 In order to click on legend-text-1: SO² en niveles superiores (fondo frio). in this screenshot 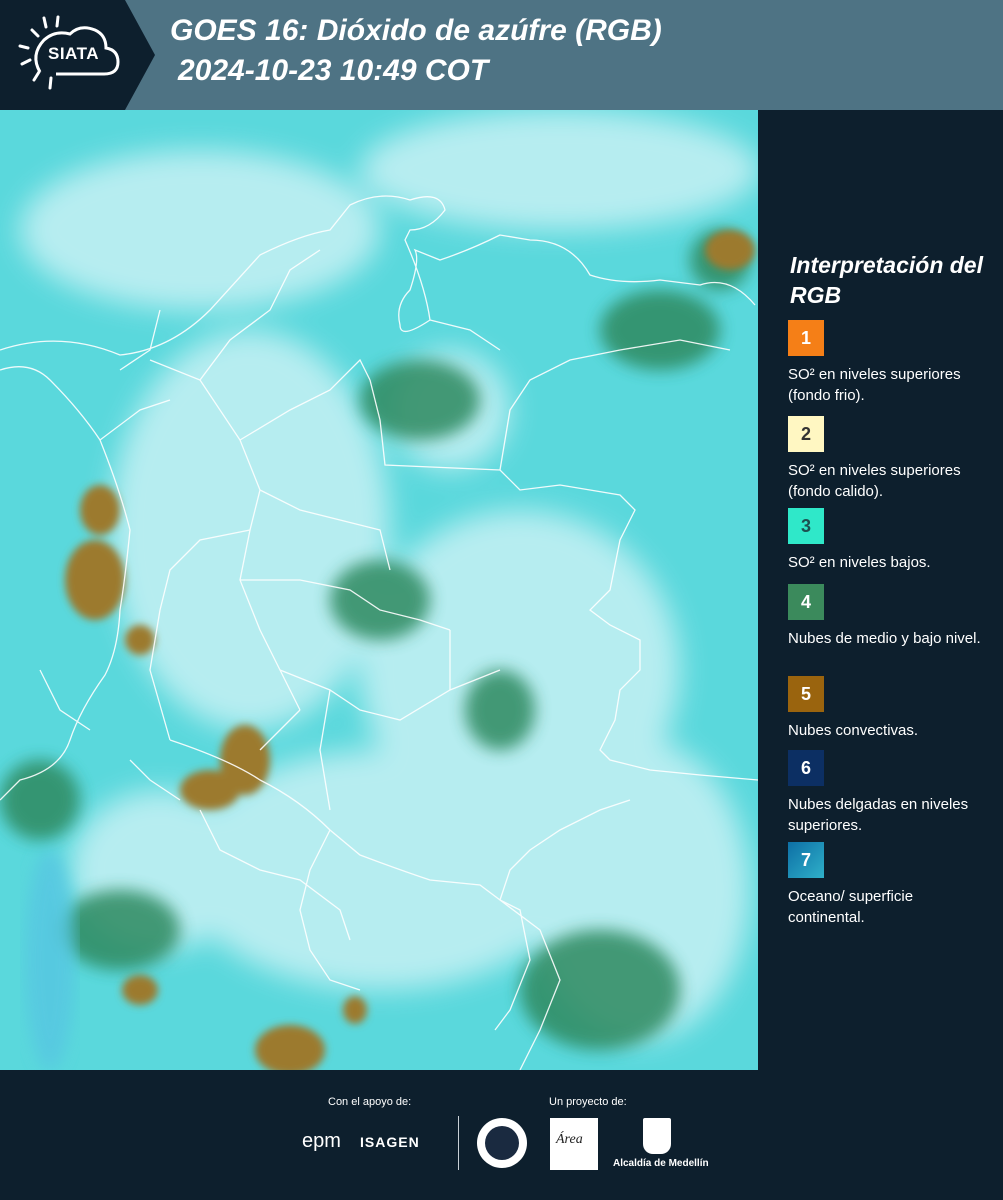, I will do `click(874, 385)`.